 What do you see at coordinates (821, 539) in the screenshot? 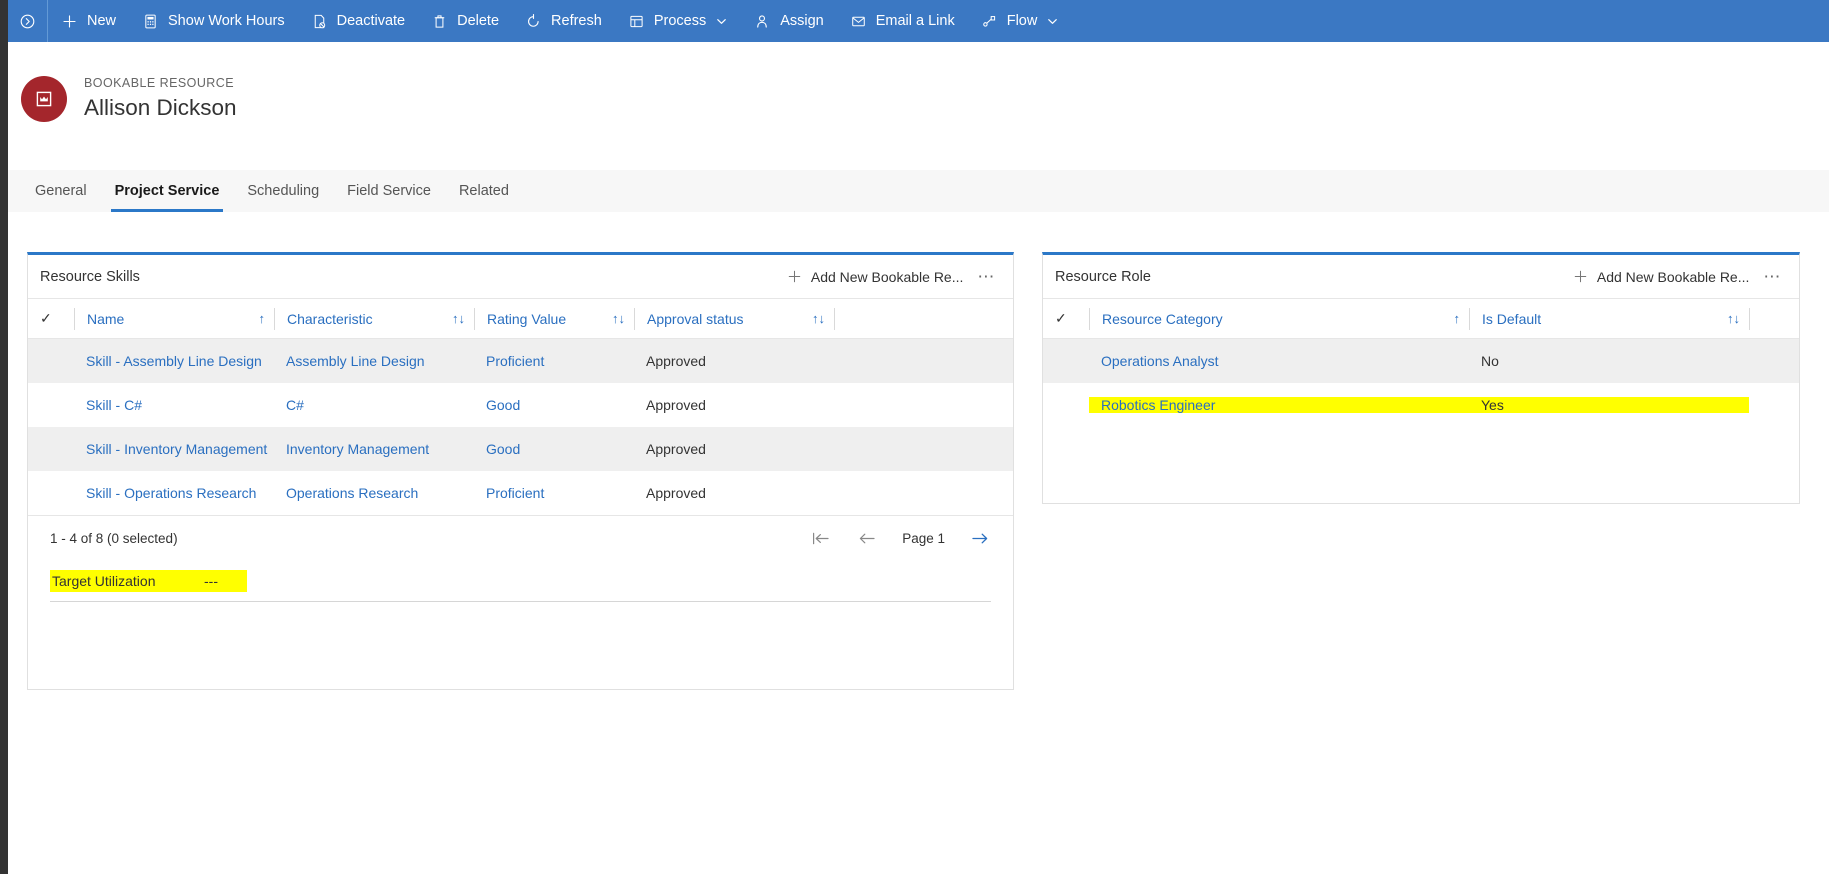
I see `first-page-arrow-icon` at bounding box center [821, 539].